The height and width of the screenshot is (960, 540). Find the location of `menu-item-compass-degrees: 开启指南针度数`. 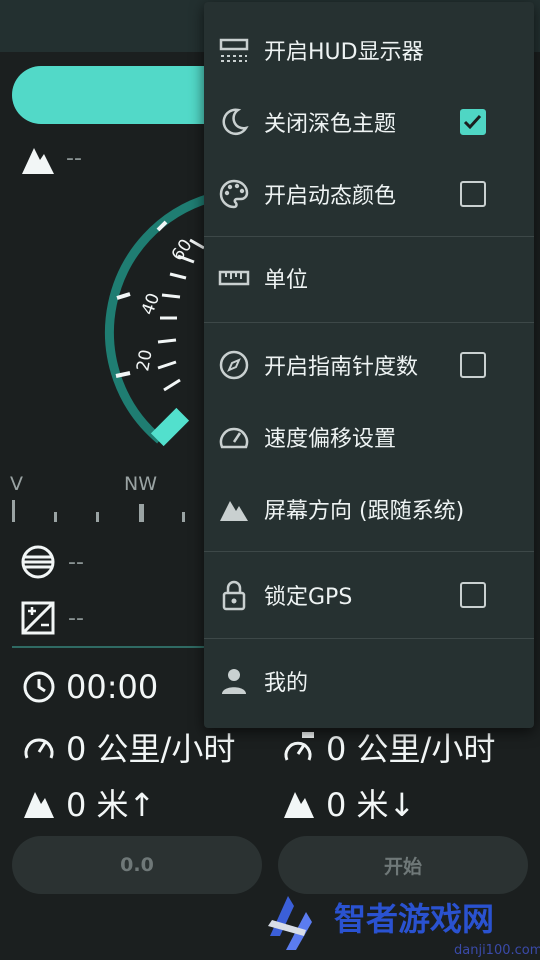

menu-item-compass-degrees: 开启指南针度数 is located at coordinates (369, 365).